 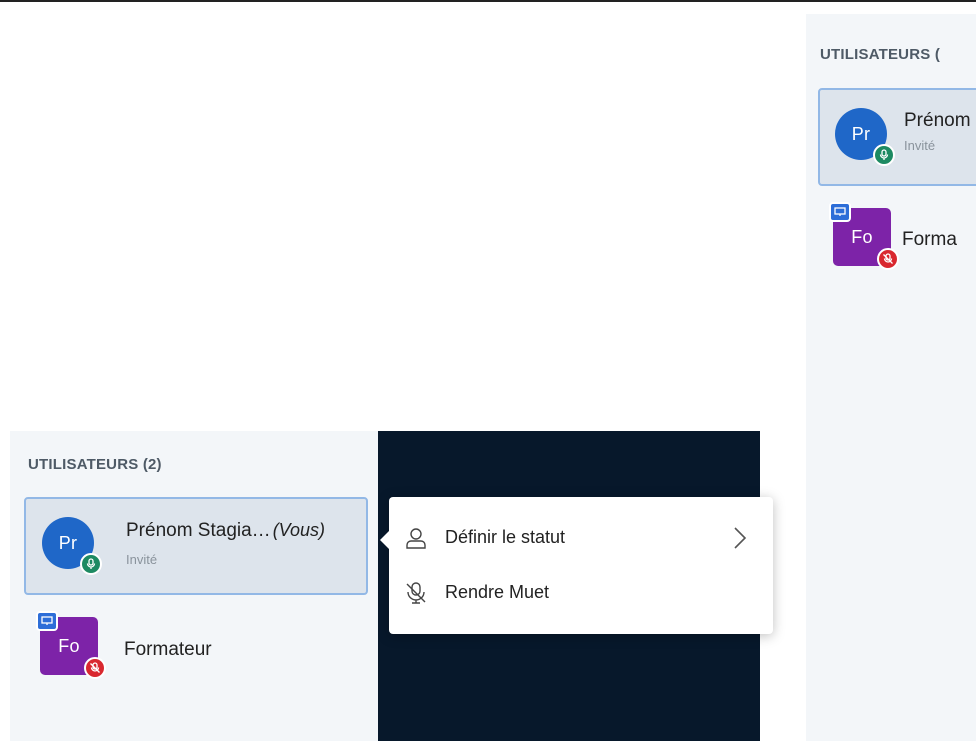 What do you see at coordinates (505, 537) in the screenshot?
I see `menu-item-label: Définir le statut` at bounding box center [505, 537].